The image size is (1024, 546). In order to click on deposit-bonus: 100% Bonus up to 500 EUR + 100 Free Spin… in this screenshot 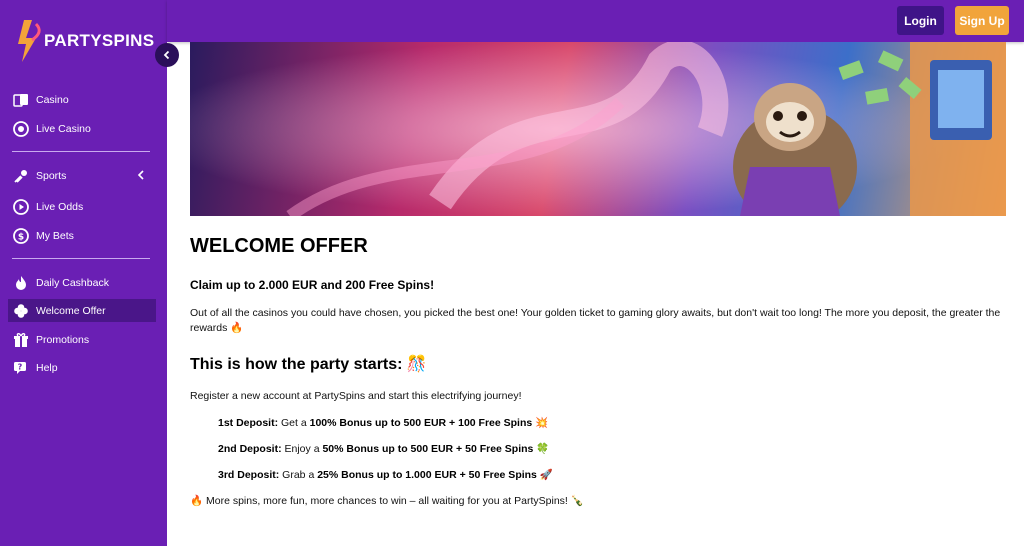, I will do `click(421, 423)`.